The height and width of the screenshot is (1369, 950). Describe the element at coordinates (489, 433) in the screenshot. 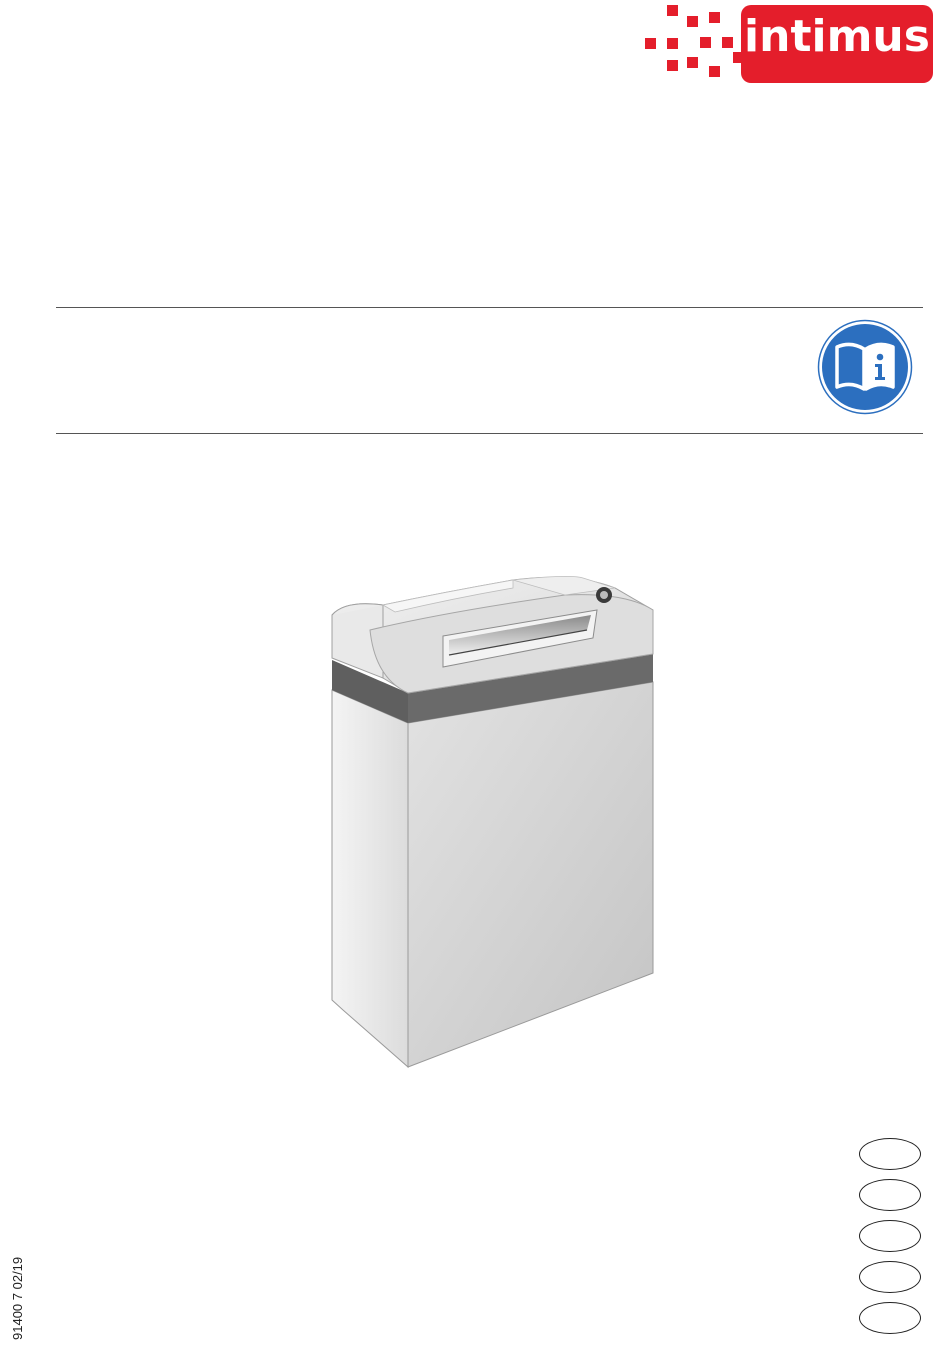

I see `bottom-divider` at that location.